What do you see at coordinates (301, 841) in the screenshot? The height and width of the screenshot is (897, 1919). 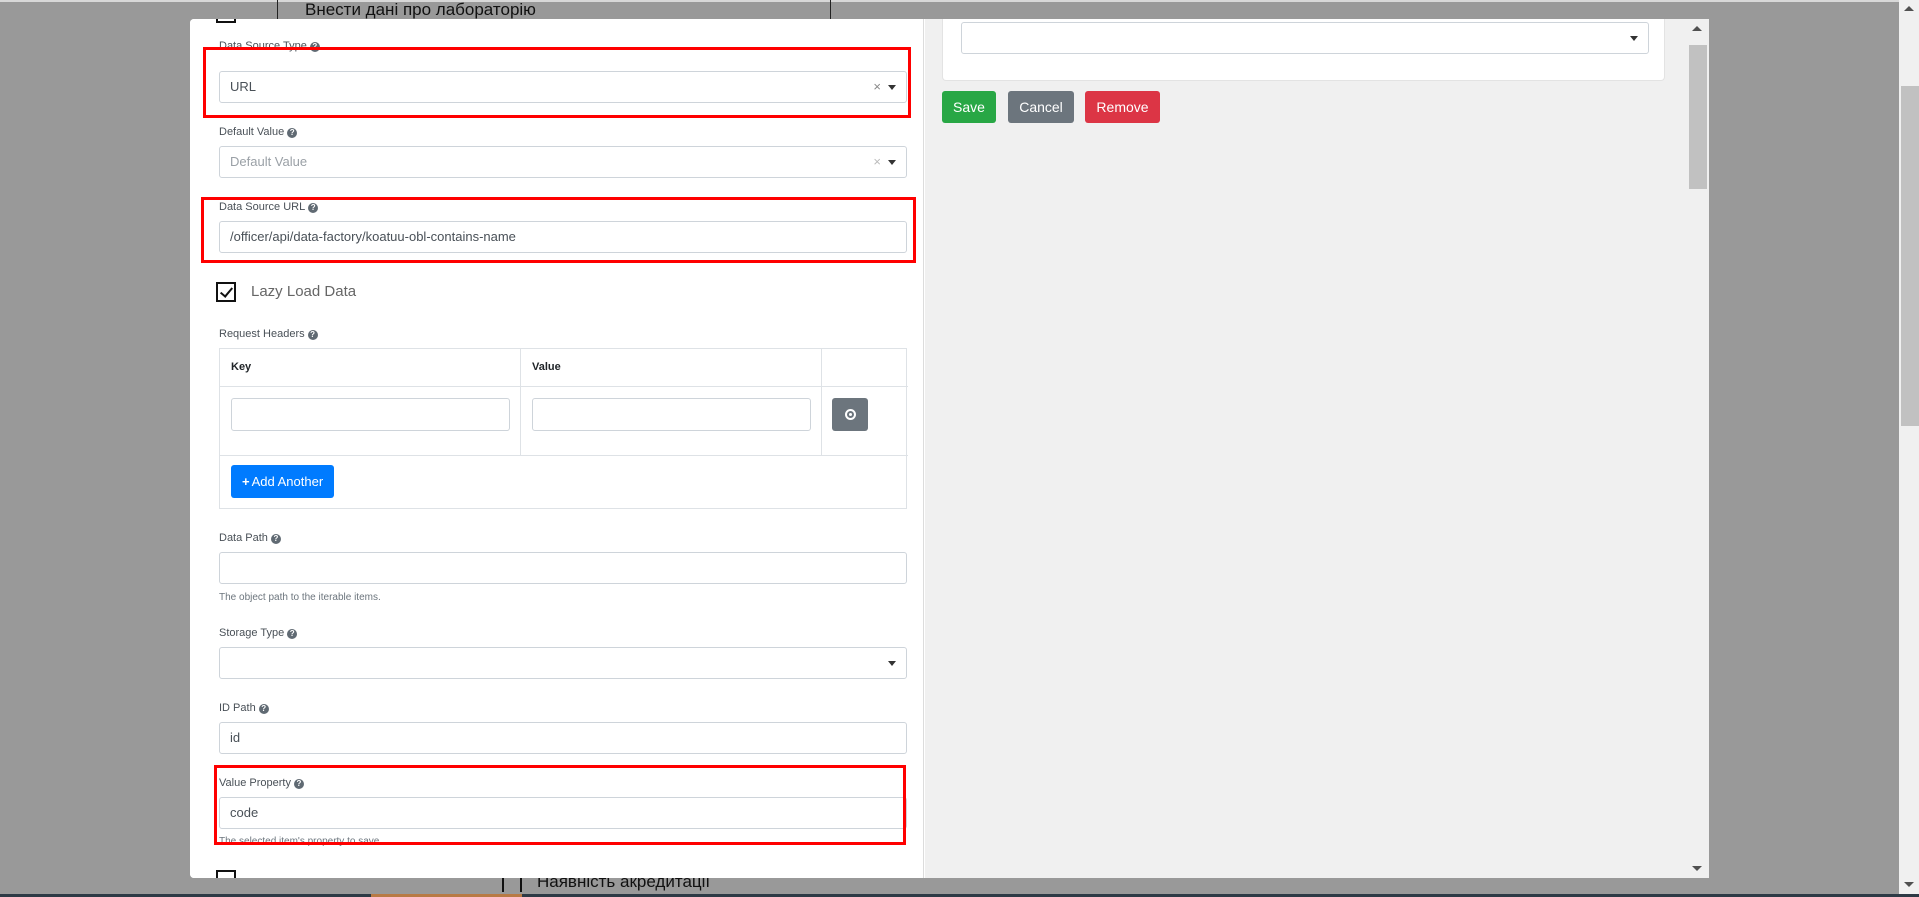 I see `value-property-help: The selected item's property to save.` at bounding box center [301, 841].